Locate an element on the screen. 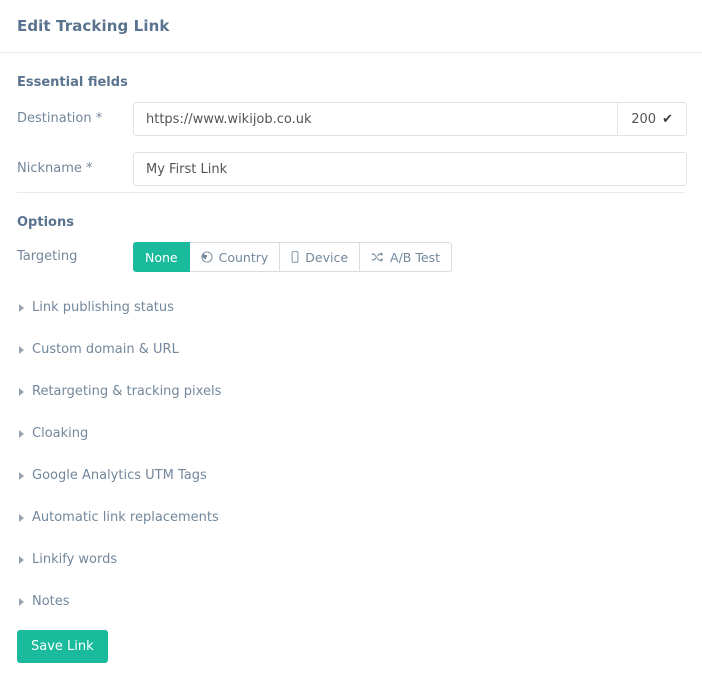 Image resolution: width=702 pixels, height=673 pixels. targeting-button-device-label: Device is located at coordinates (327, 257).